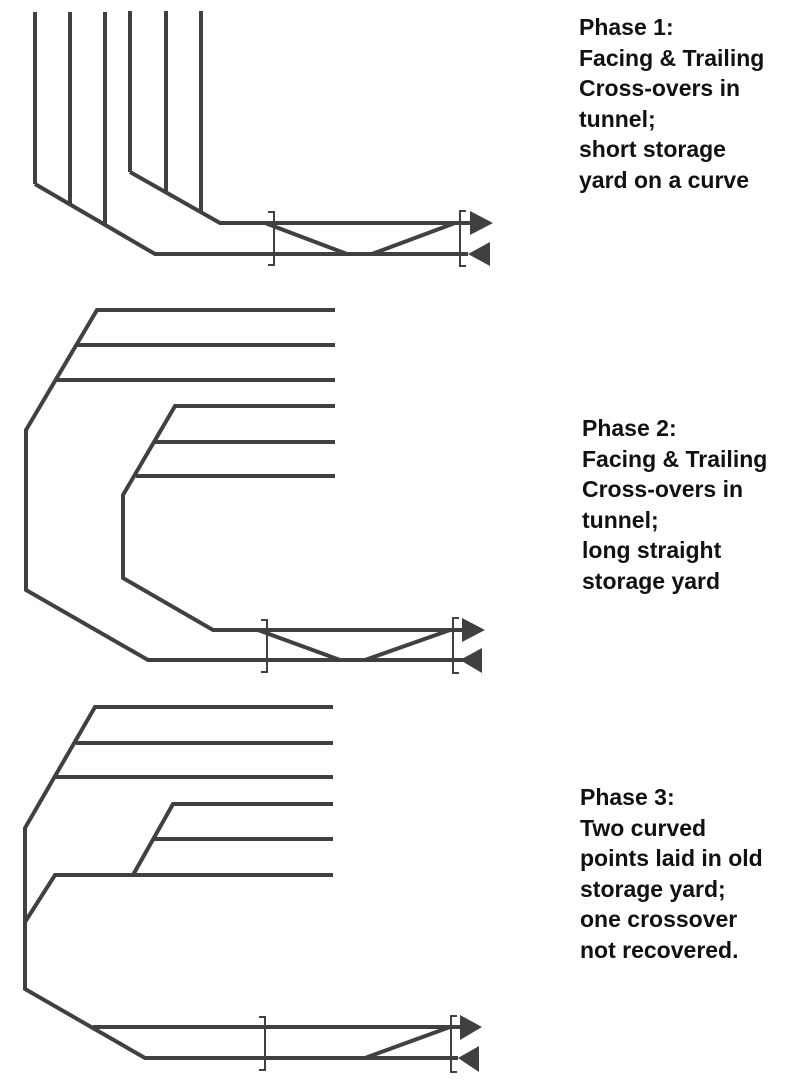 The height and width of the screenshot is (1084, 804). I want to click on phase-2-caption-line: long straight, so click(652, 550).